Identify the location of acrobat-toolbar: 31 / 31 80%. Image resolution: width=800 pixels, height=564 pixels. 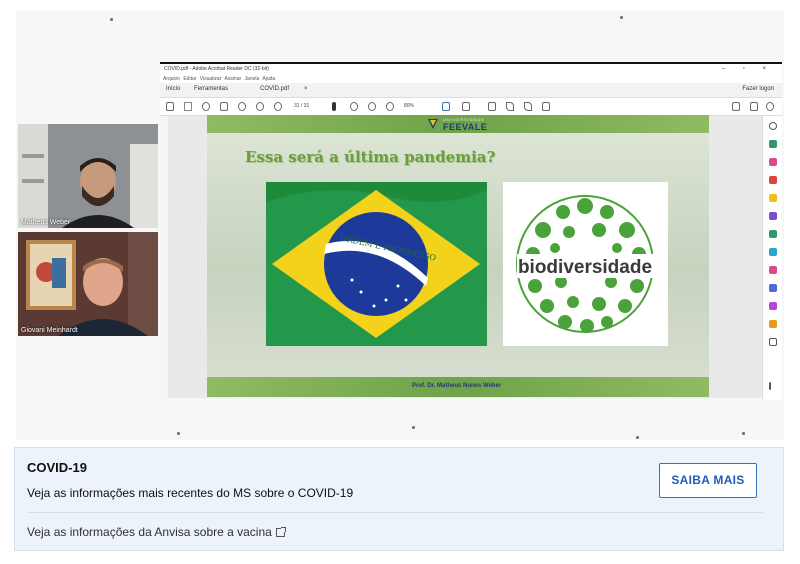
(471, 107).